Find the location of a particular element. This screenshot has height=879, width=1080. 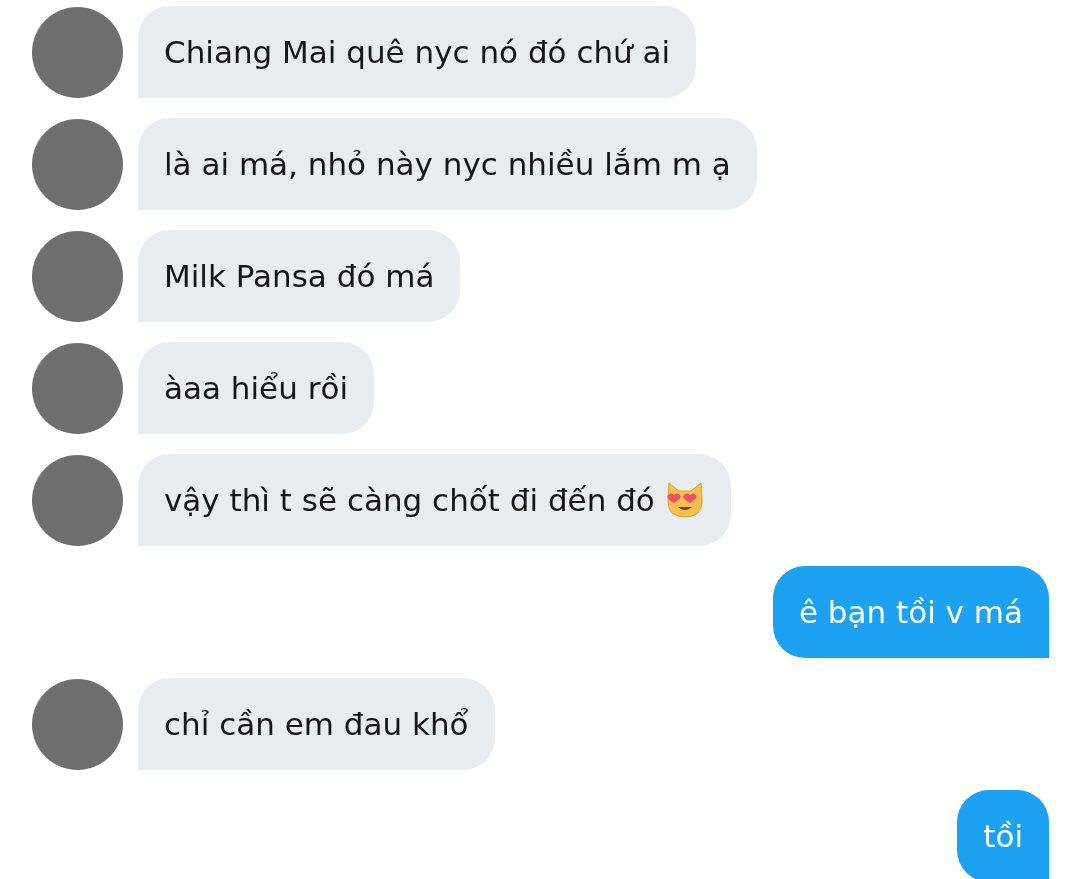

message-bubble: ê bạn tồi v má is located at coordinates (910, 612).